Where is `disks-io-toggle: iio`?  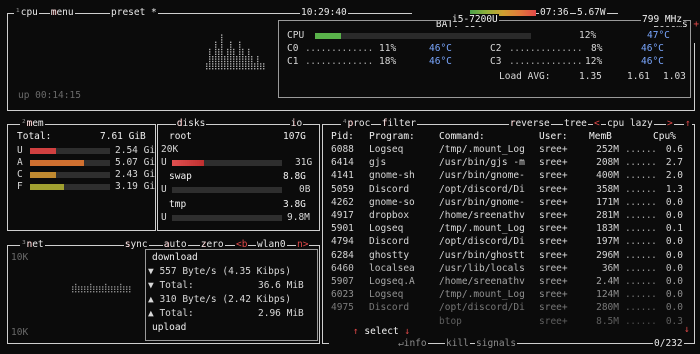
disks-io-toggle: iio is located at coordinates (297, 124).